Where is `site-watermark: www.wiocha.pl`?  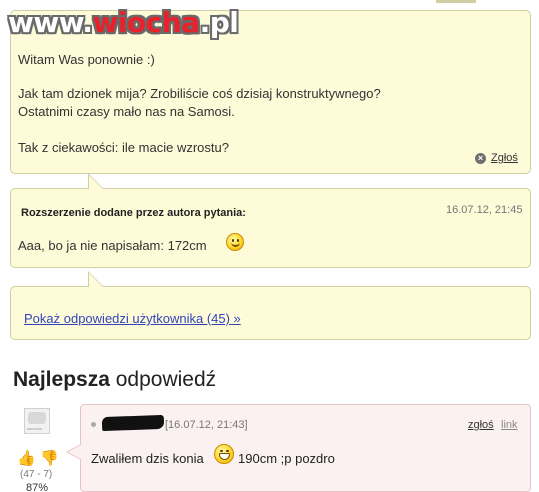 site-watermark: www.wiocha.pl is located at coordinates (123, 22).